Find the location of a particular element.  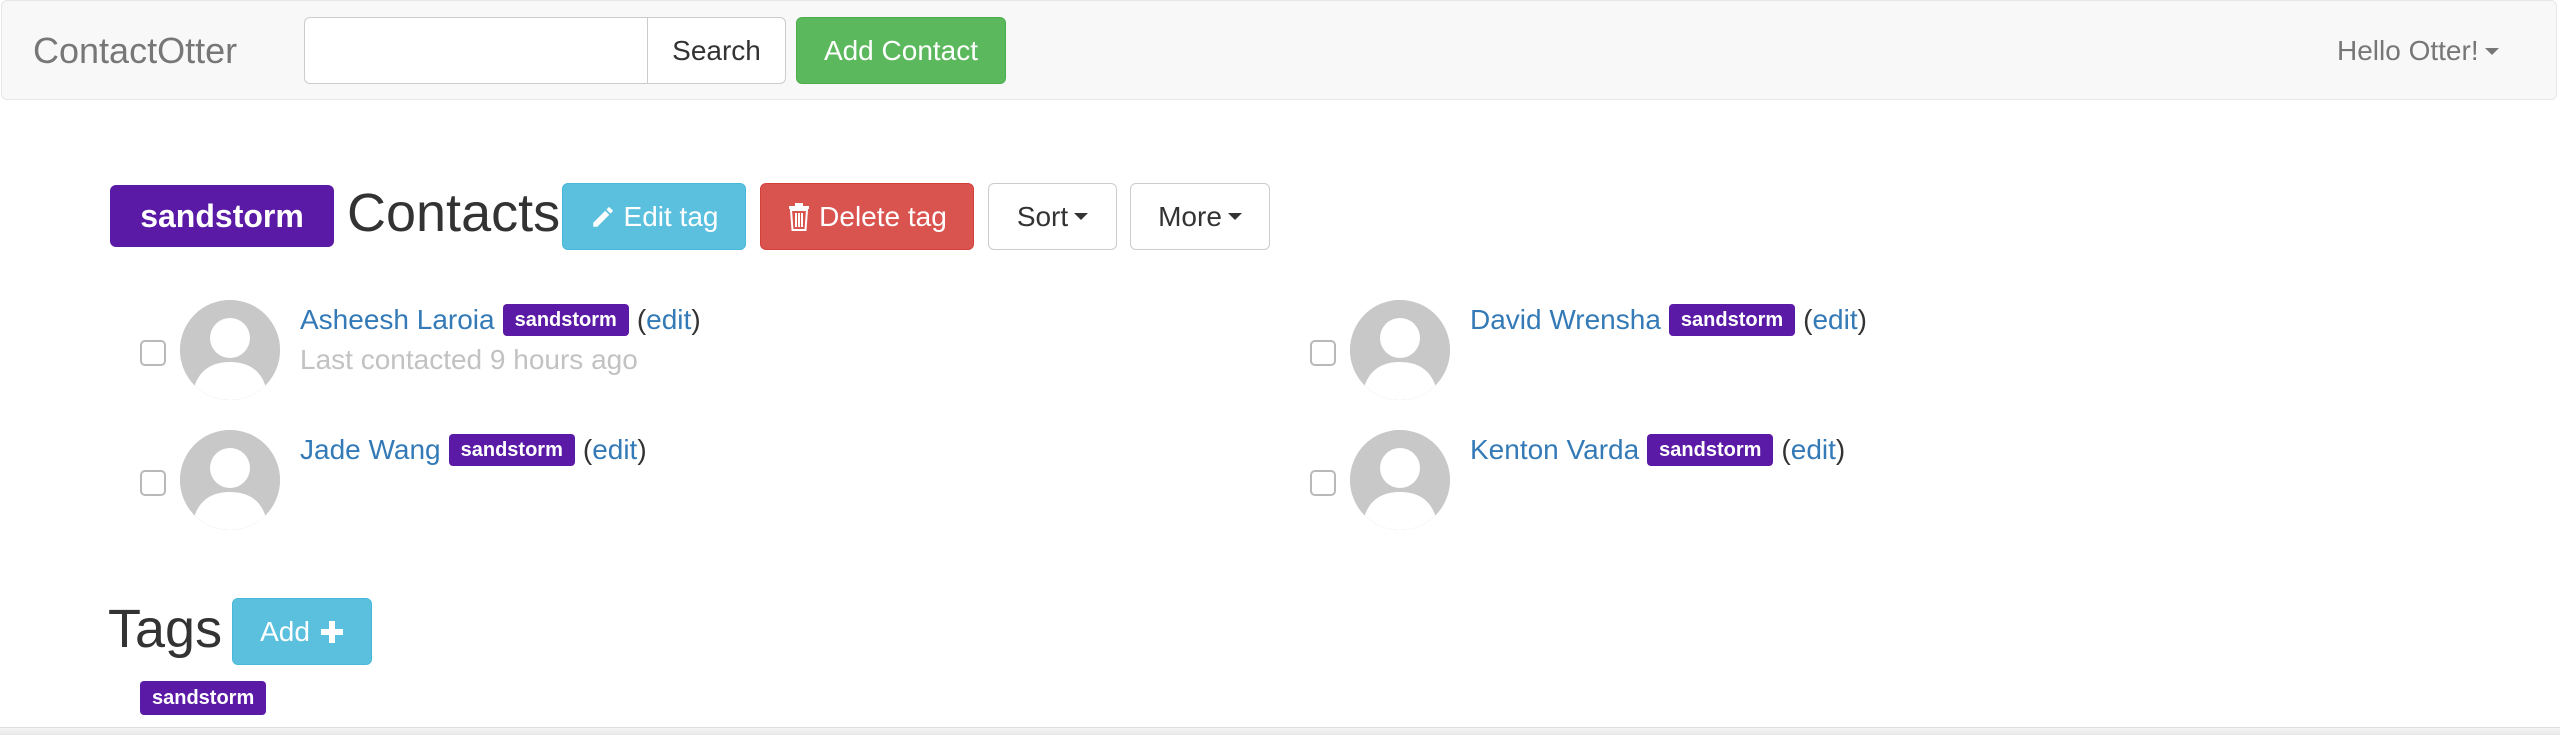

current-tag-label: sandstorm is located at coordinates (222, 216).